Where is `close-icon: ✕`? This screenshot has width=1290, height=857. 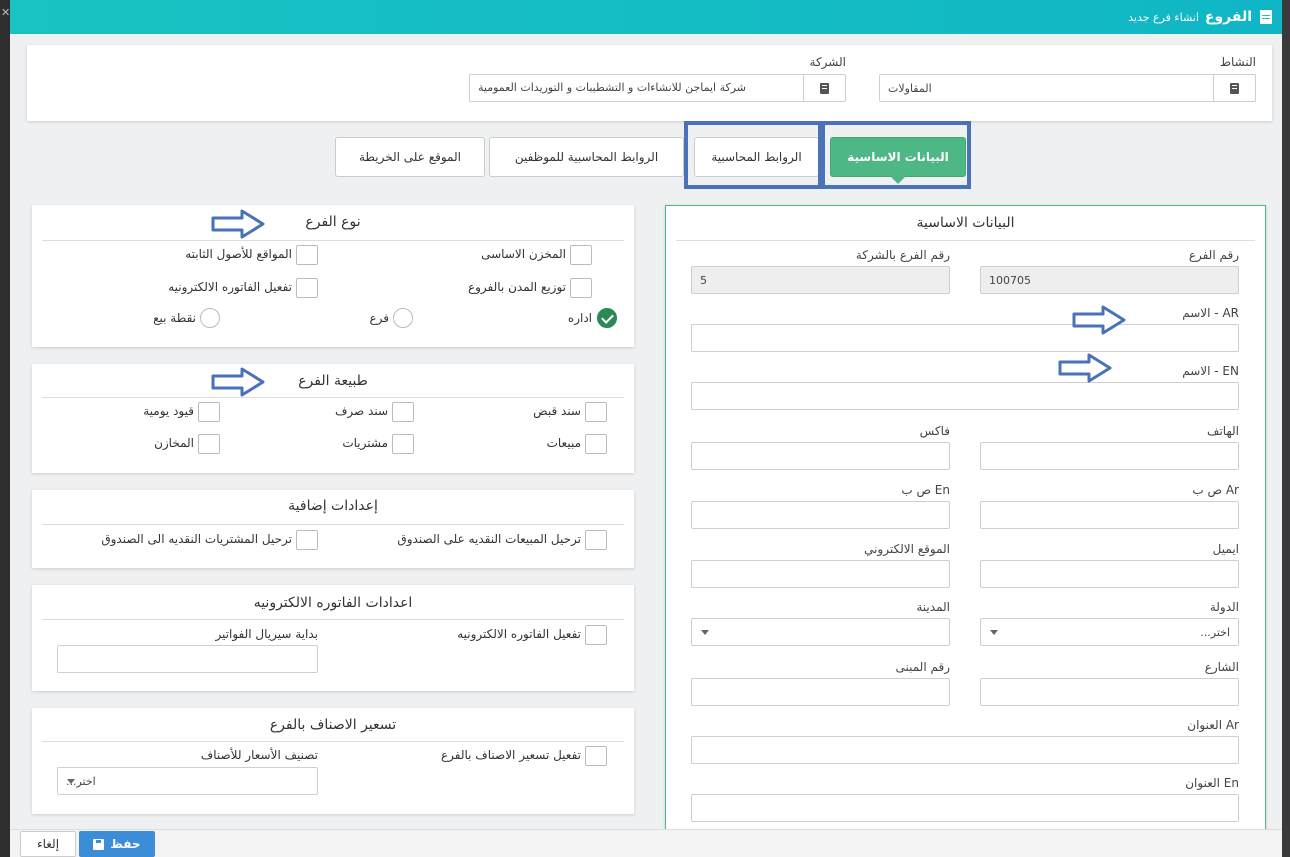
close-icon: ✕ is located at coordinates (5, 12).